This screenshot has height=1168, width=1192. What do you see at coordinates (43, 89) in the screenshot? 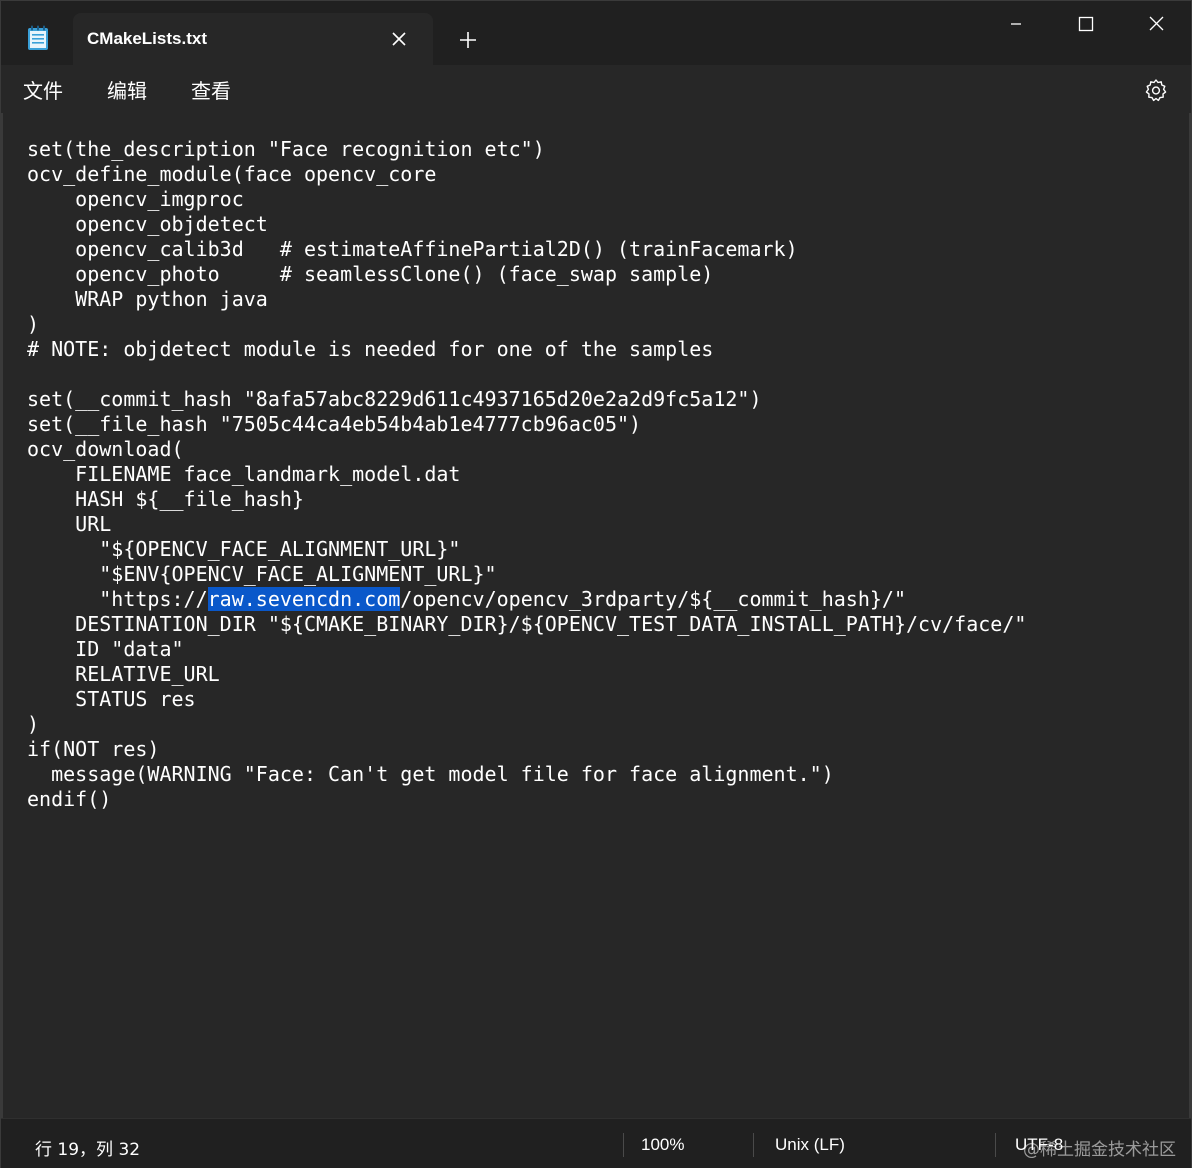
I see `menu-file: 文件` at bounding box center [43, 89].